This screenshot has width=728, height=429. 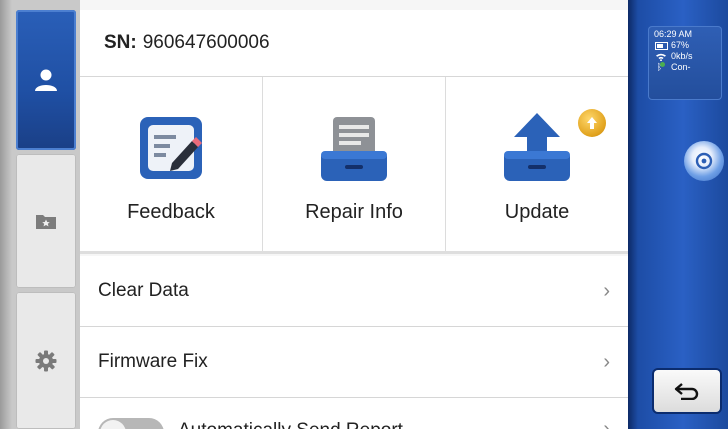 I want to click on bluetooth-status: Con-, so click(x=681, y=67).